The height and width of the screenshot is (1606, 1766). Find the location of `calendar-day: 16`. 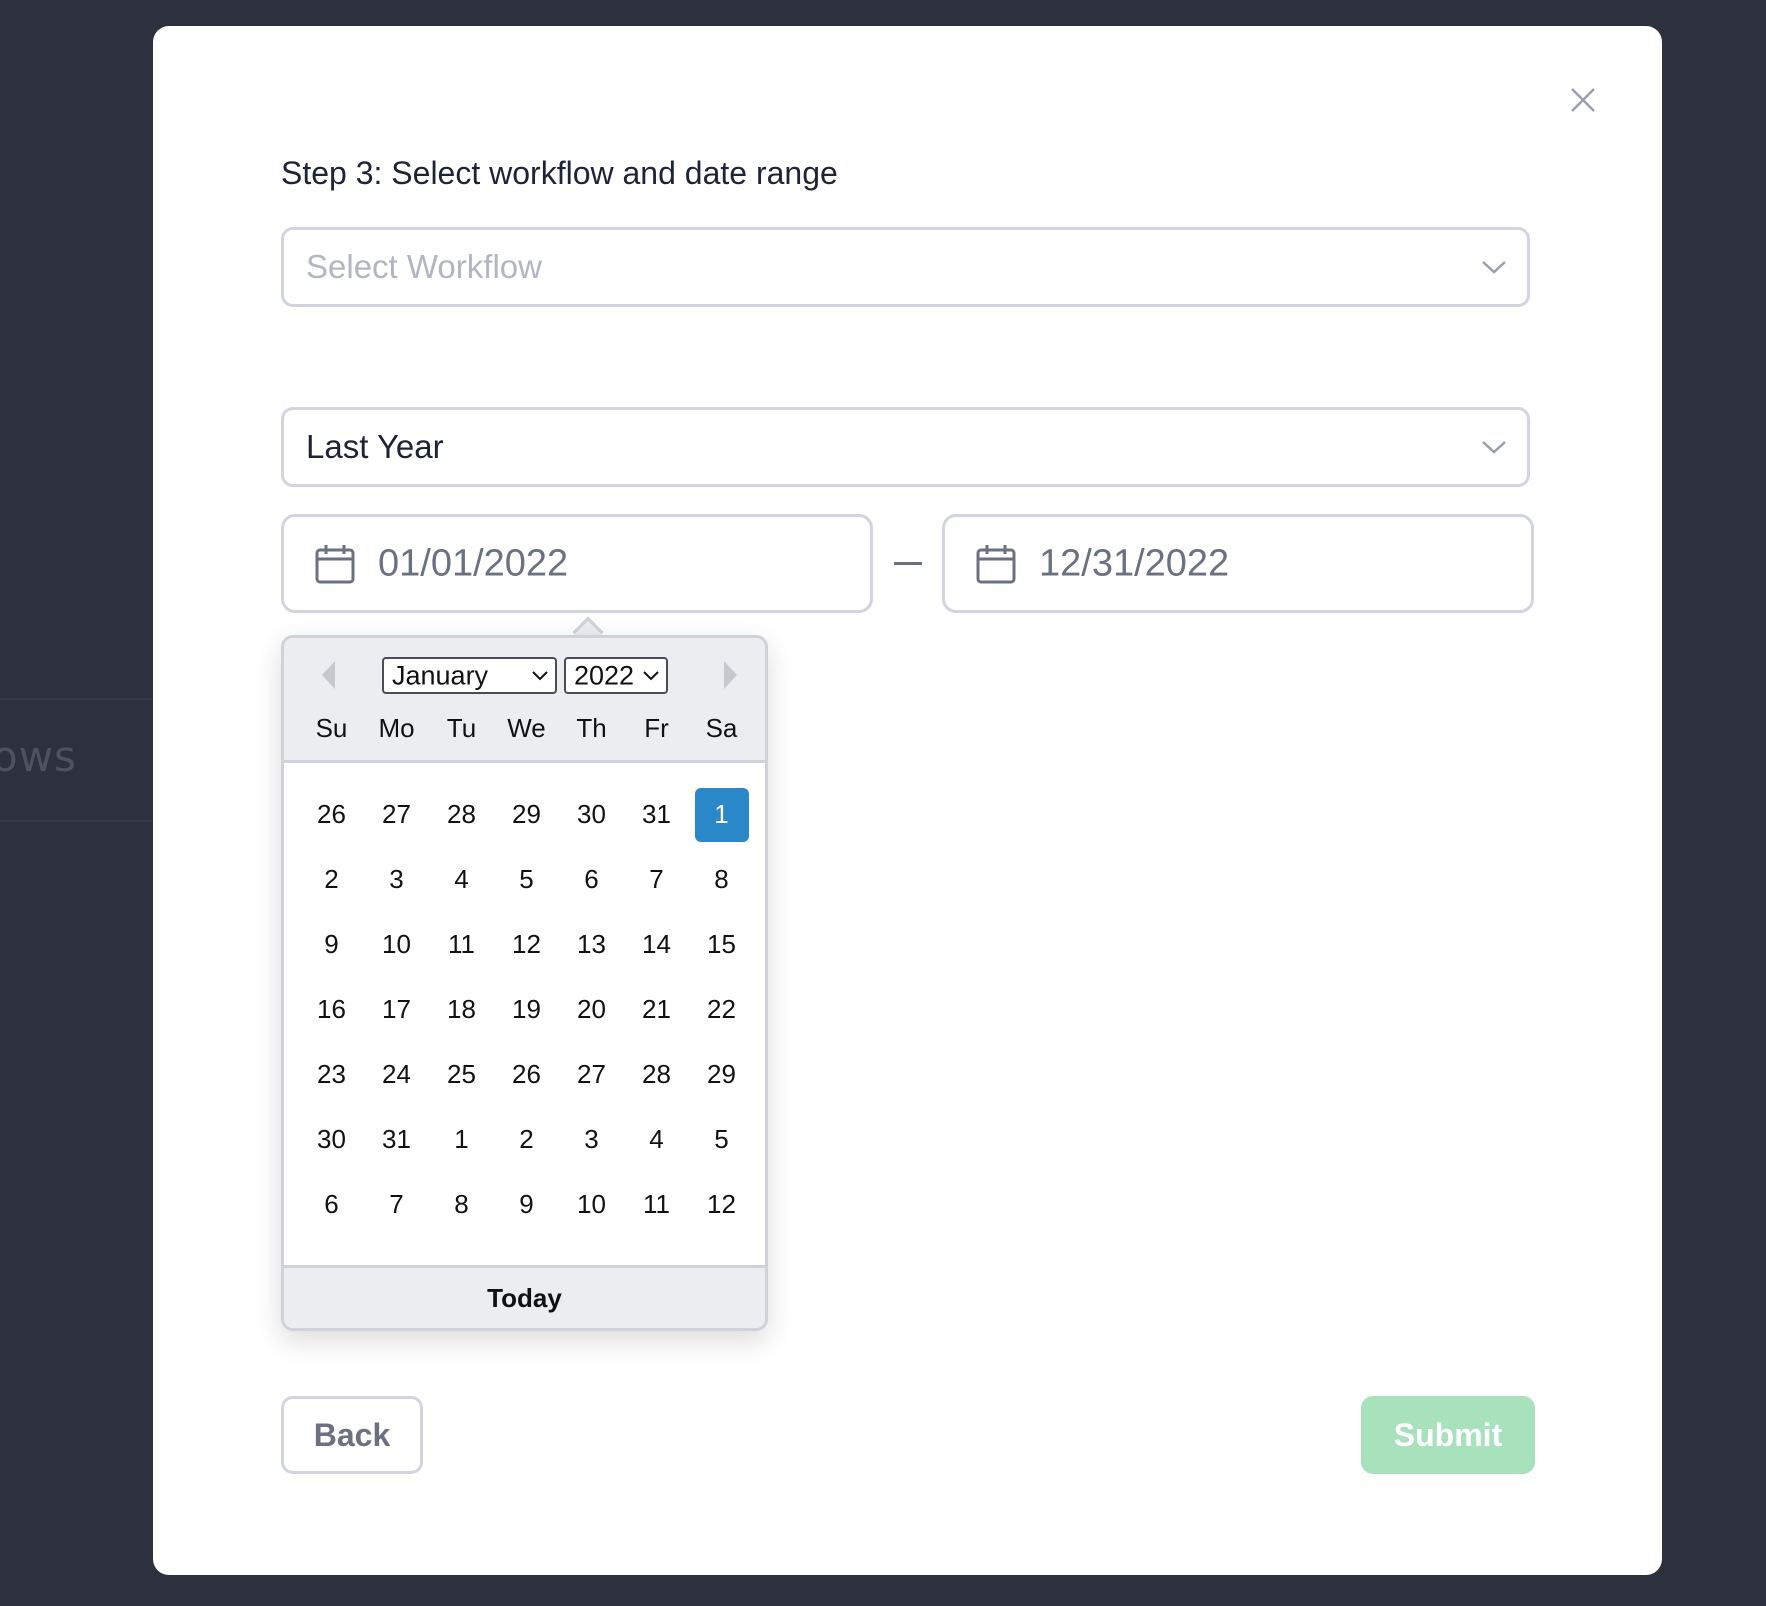

calendar-day: 16 is located at coordinates (331, 1009).